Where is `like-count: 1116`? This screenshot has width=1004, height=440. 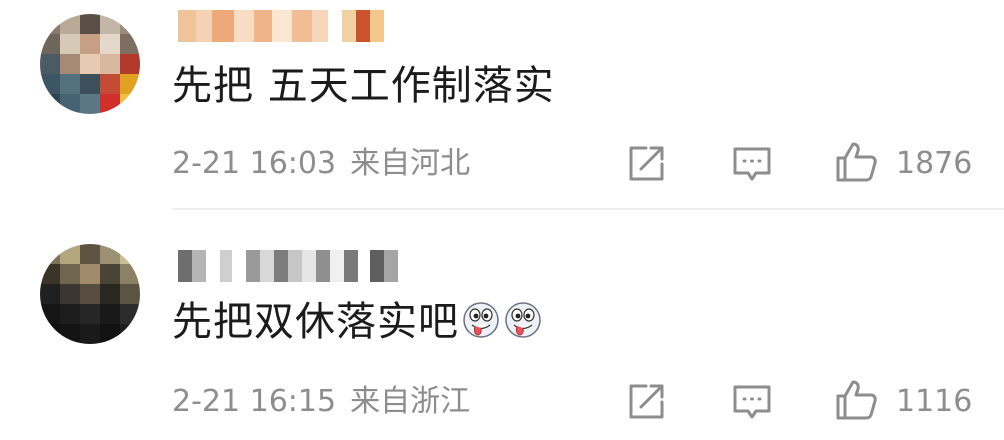 like-count: 1116 is located at coordinates (934, 401).